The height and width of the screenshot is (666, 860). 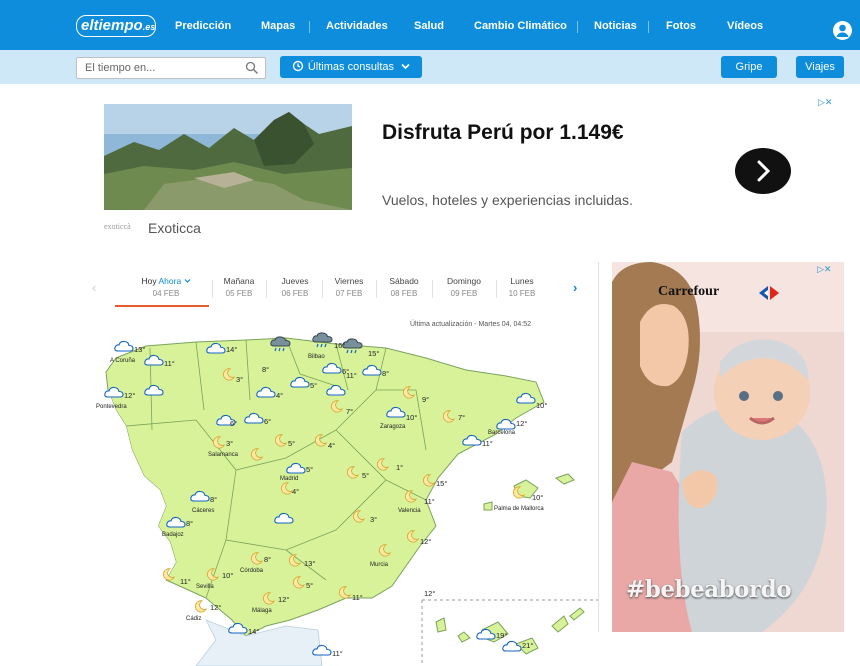 What do you see at coordinates (112, 25) in the screenshot?
I see `logo-text: eltiempo` at bounding box center [112, 25].